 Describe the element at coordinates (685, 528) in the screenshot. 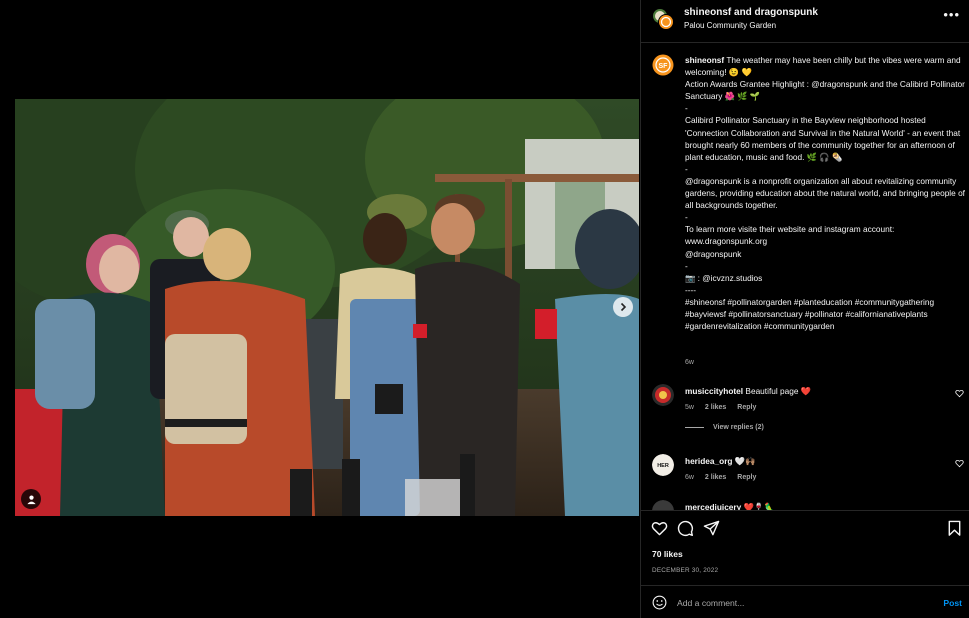

I see `comment-icon` at that location.